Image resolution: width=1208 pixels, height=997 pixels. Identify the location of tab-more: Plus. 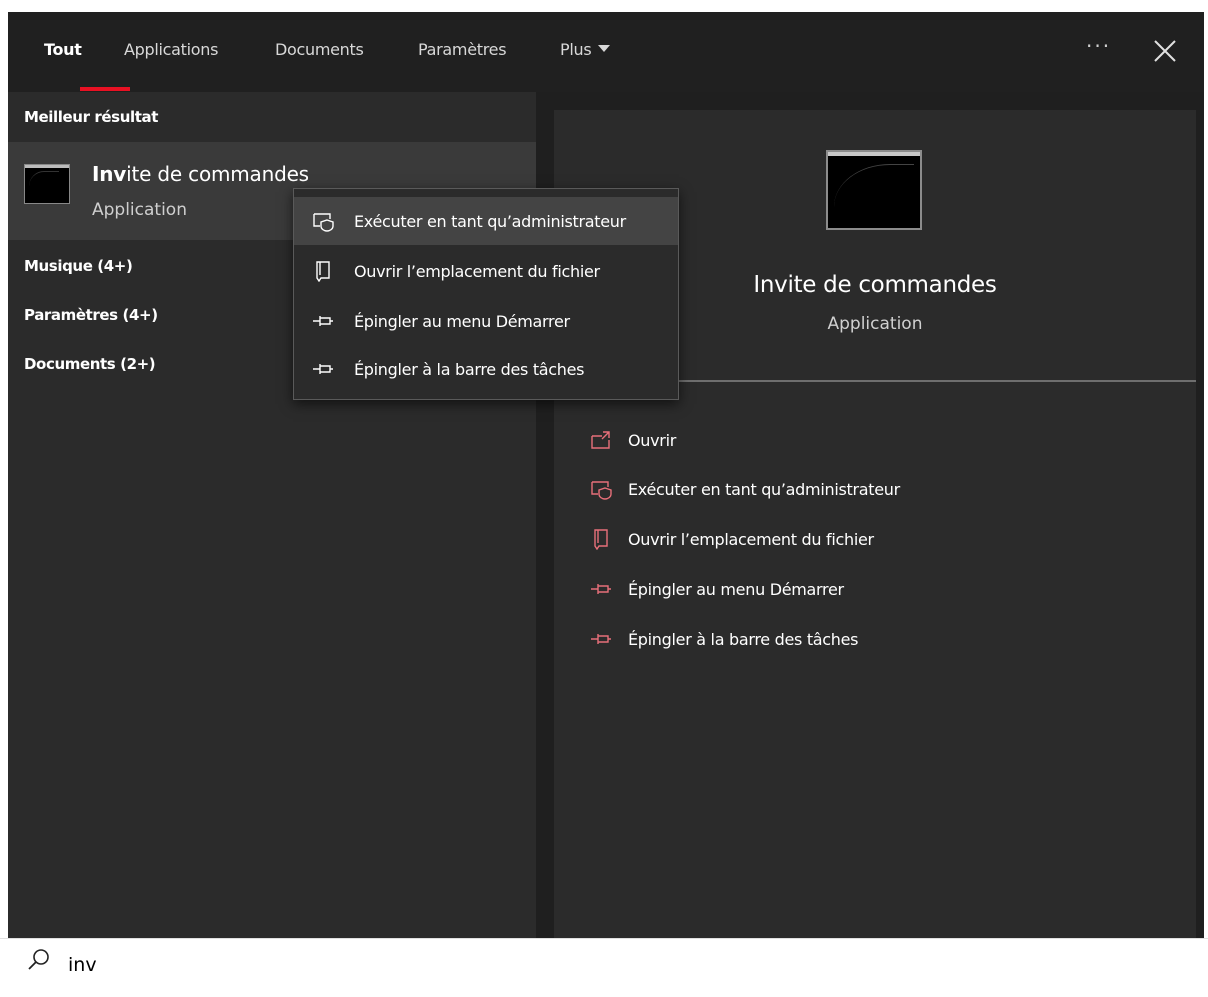
(585, 49).